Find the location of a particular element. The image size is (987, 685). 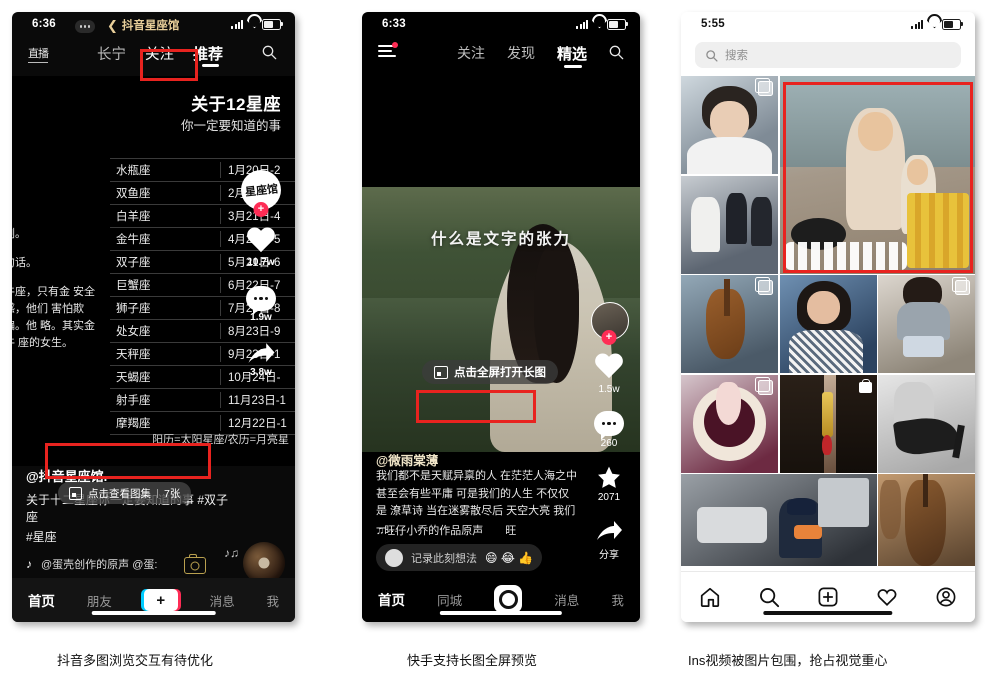

camera-icon is located at coordinates (195, 564).